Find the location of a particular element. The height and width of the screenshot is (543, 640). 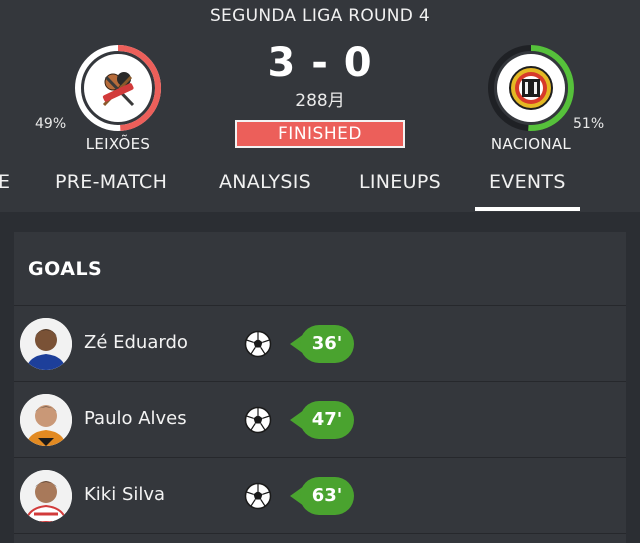

tab-lineups: LINEUPS is located at coordinates (400, 182).